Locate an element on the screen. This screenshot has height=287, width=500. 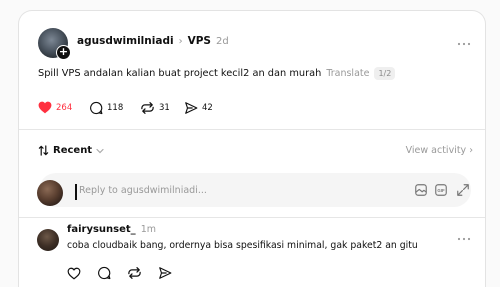
sort-arrows-icon is located at coordinates (43, 150).